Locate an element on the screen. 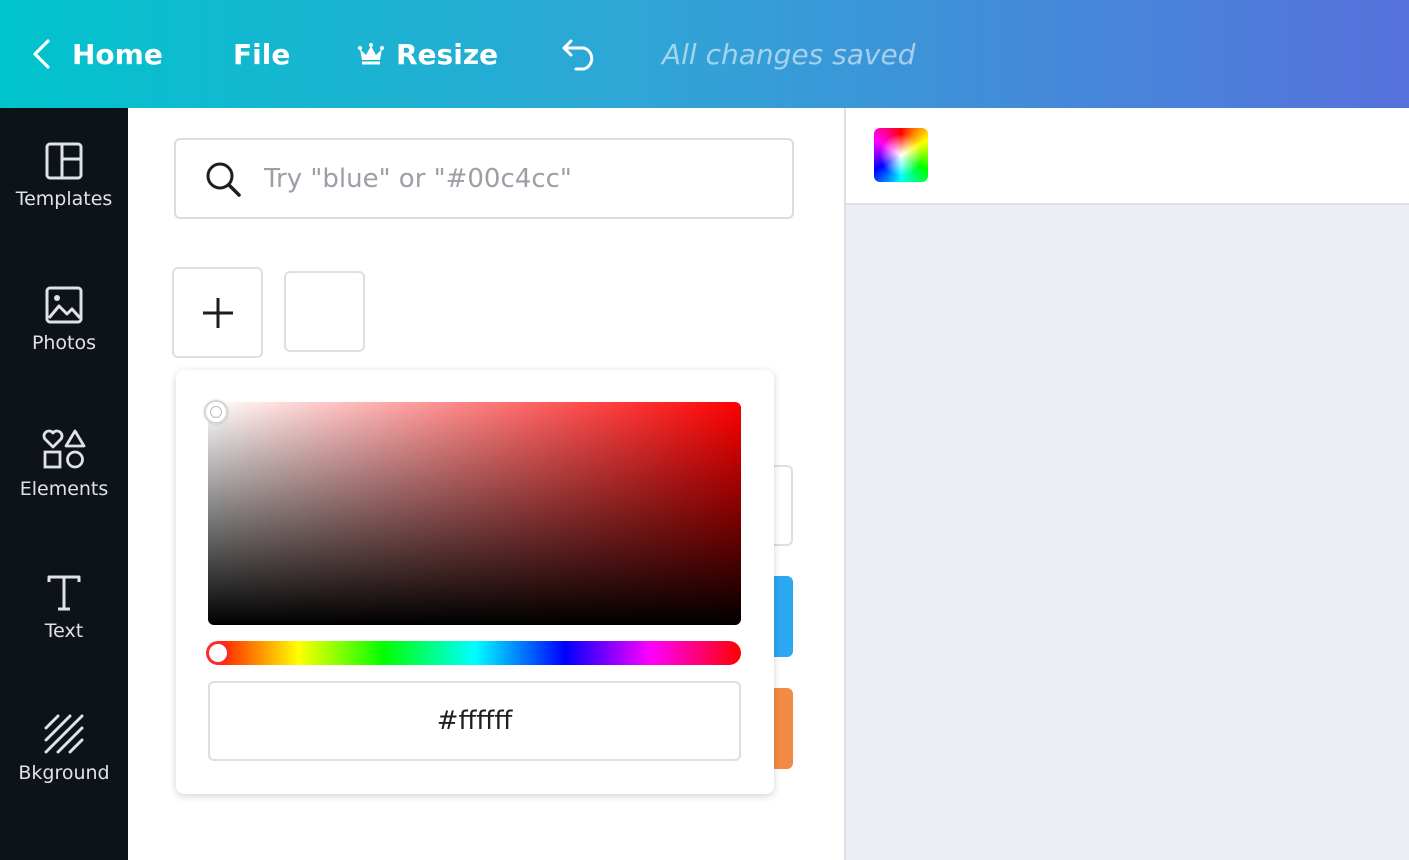  sidebar-item-label: Templates is located at coordinates (64, 199).